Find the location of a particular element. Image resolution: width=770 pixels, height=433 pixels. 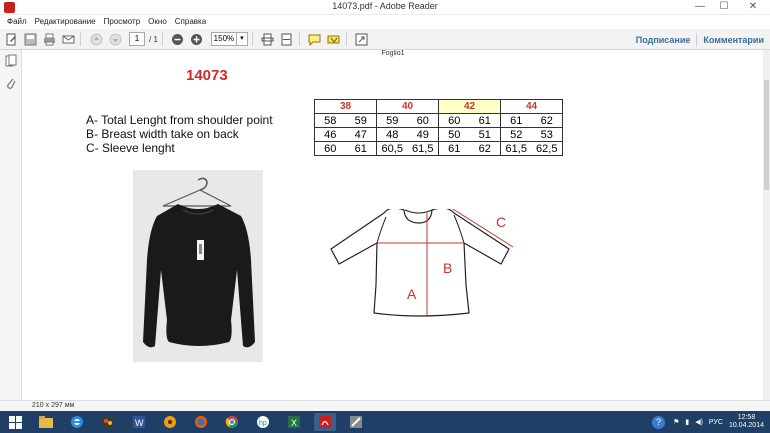

game-icon is located at coordinates (108, 422).